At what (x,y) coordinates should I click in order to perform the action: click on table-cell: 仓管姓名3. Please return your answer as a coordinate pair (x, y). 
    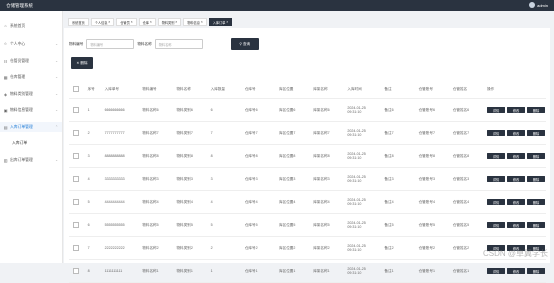
    Looking at the image, I should click on (465, 179).